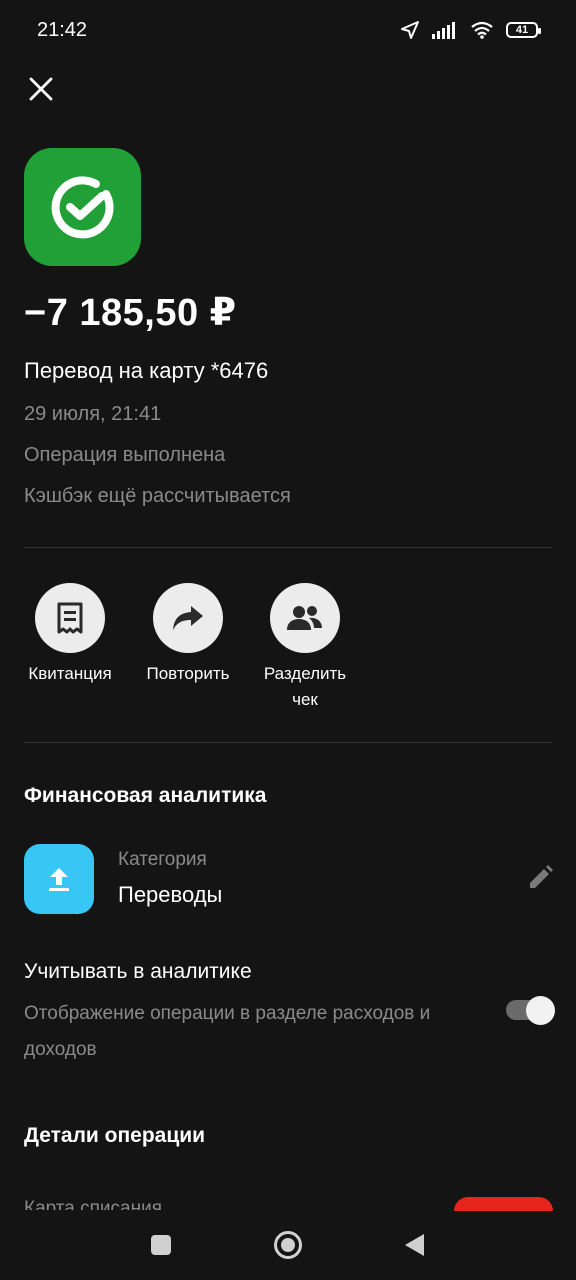 This screenshot has width=576, height=1280. Describe the element at coordinates (93, 414) in the screenshot. I see `transaction-date: 29 июля, 21:41` at that location.